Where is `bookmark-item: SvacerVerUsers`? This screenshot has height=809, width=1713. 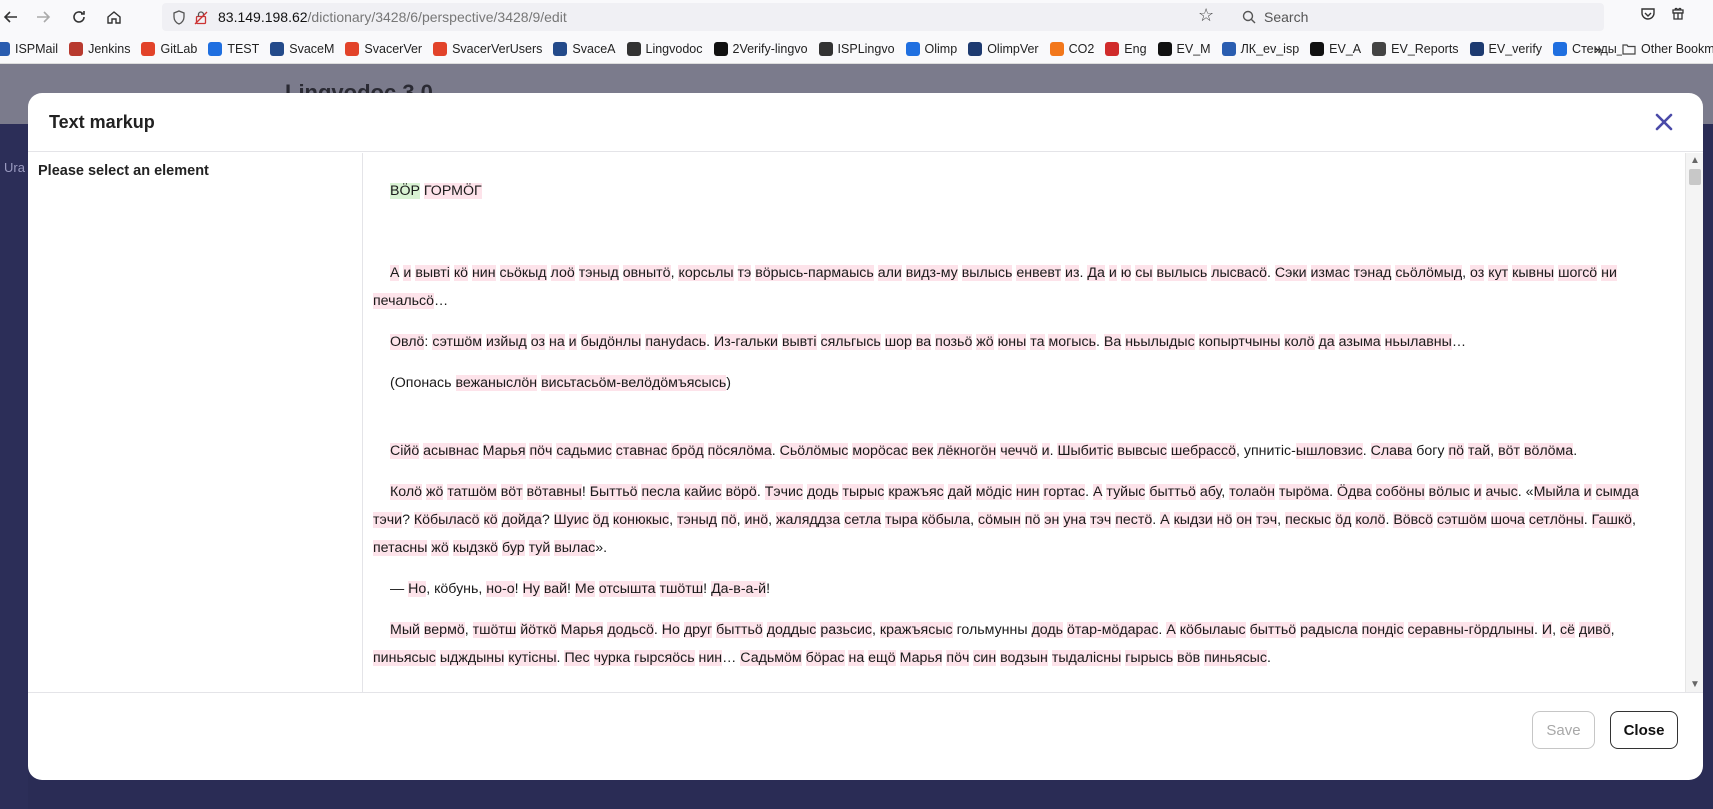
bookmark-item: SvacerVerUsers is located at coordinates (487, 48).